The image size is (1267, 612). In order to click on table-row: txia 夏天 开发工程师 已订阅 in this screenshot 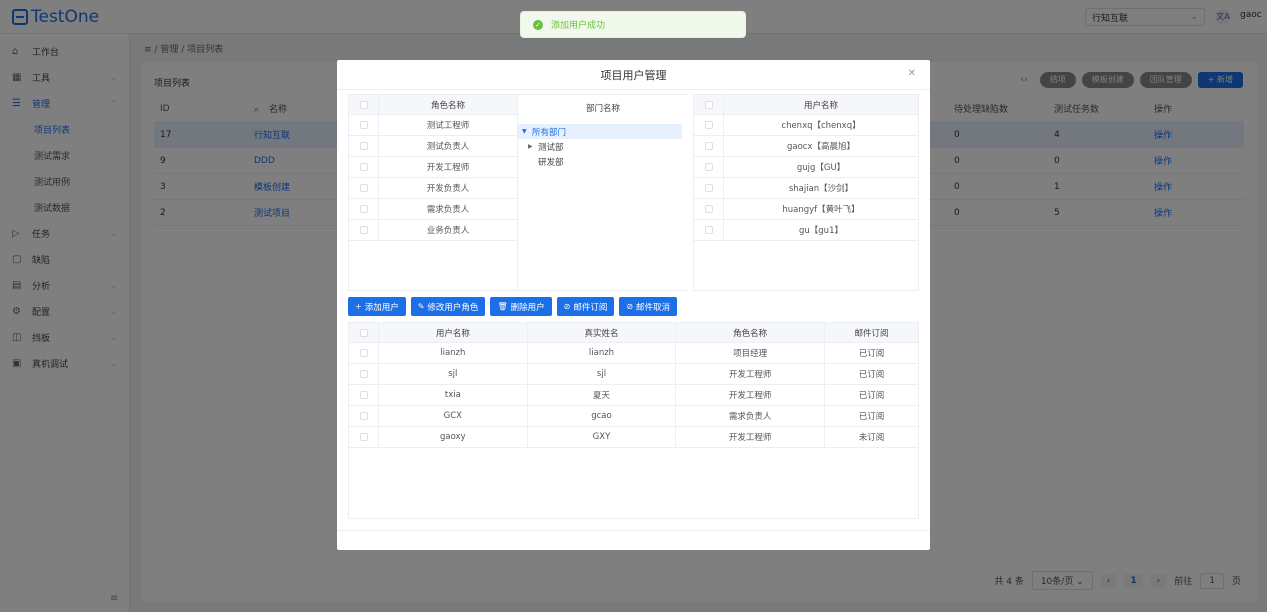, I will do `click(633, 395)`.